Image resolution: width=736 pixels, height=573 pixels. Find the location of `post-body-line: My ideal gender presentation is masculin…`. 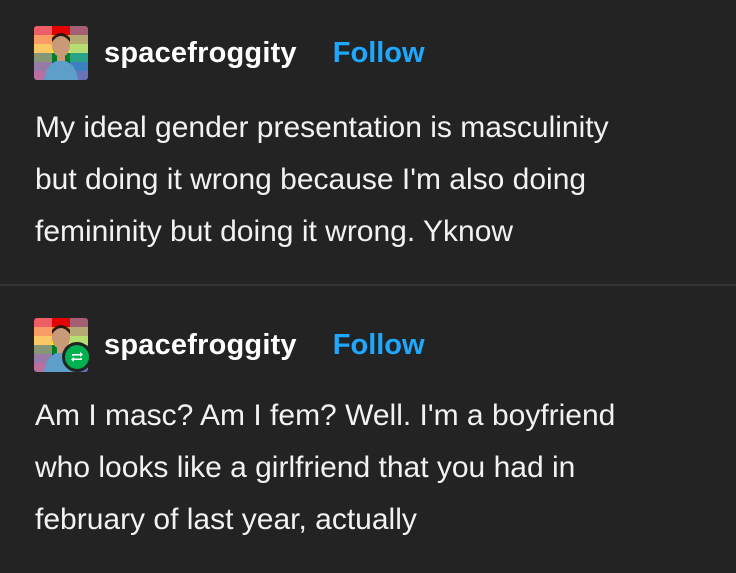

post-body-line: My ideal gender presentation is masculin… is located at coordinates (322, 127).